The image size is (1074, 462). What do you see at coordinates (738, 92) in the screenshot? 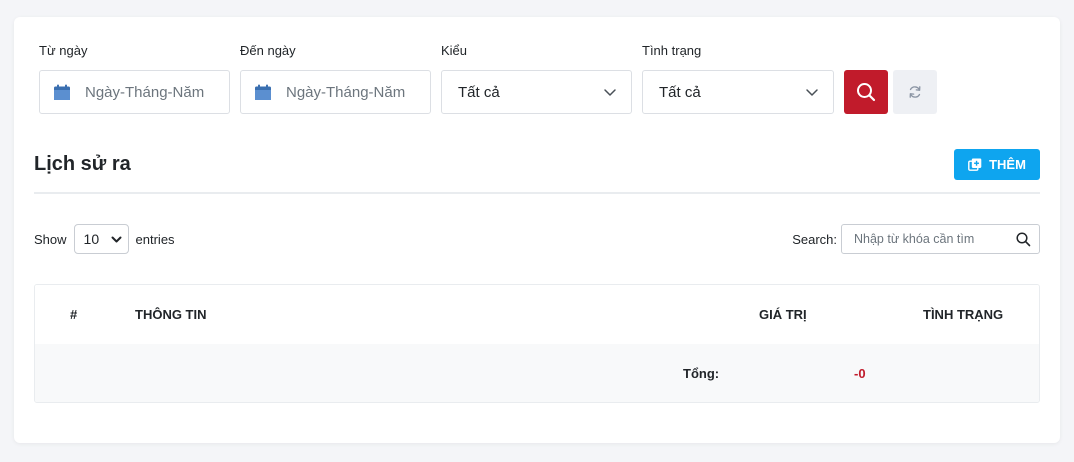
I see `status-select: Tất cả` at bounding box center [738, 92].